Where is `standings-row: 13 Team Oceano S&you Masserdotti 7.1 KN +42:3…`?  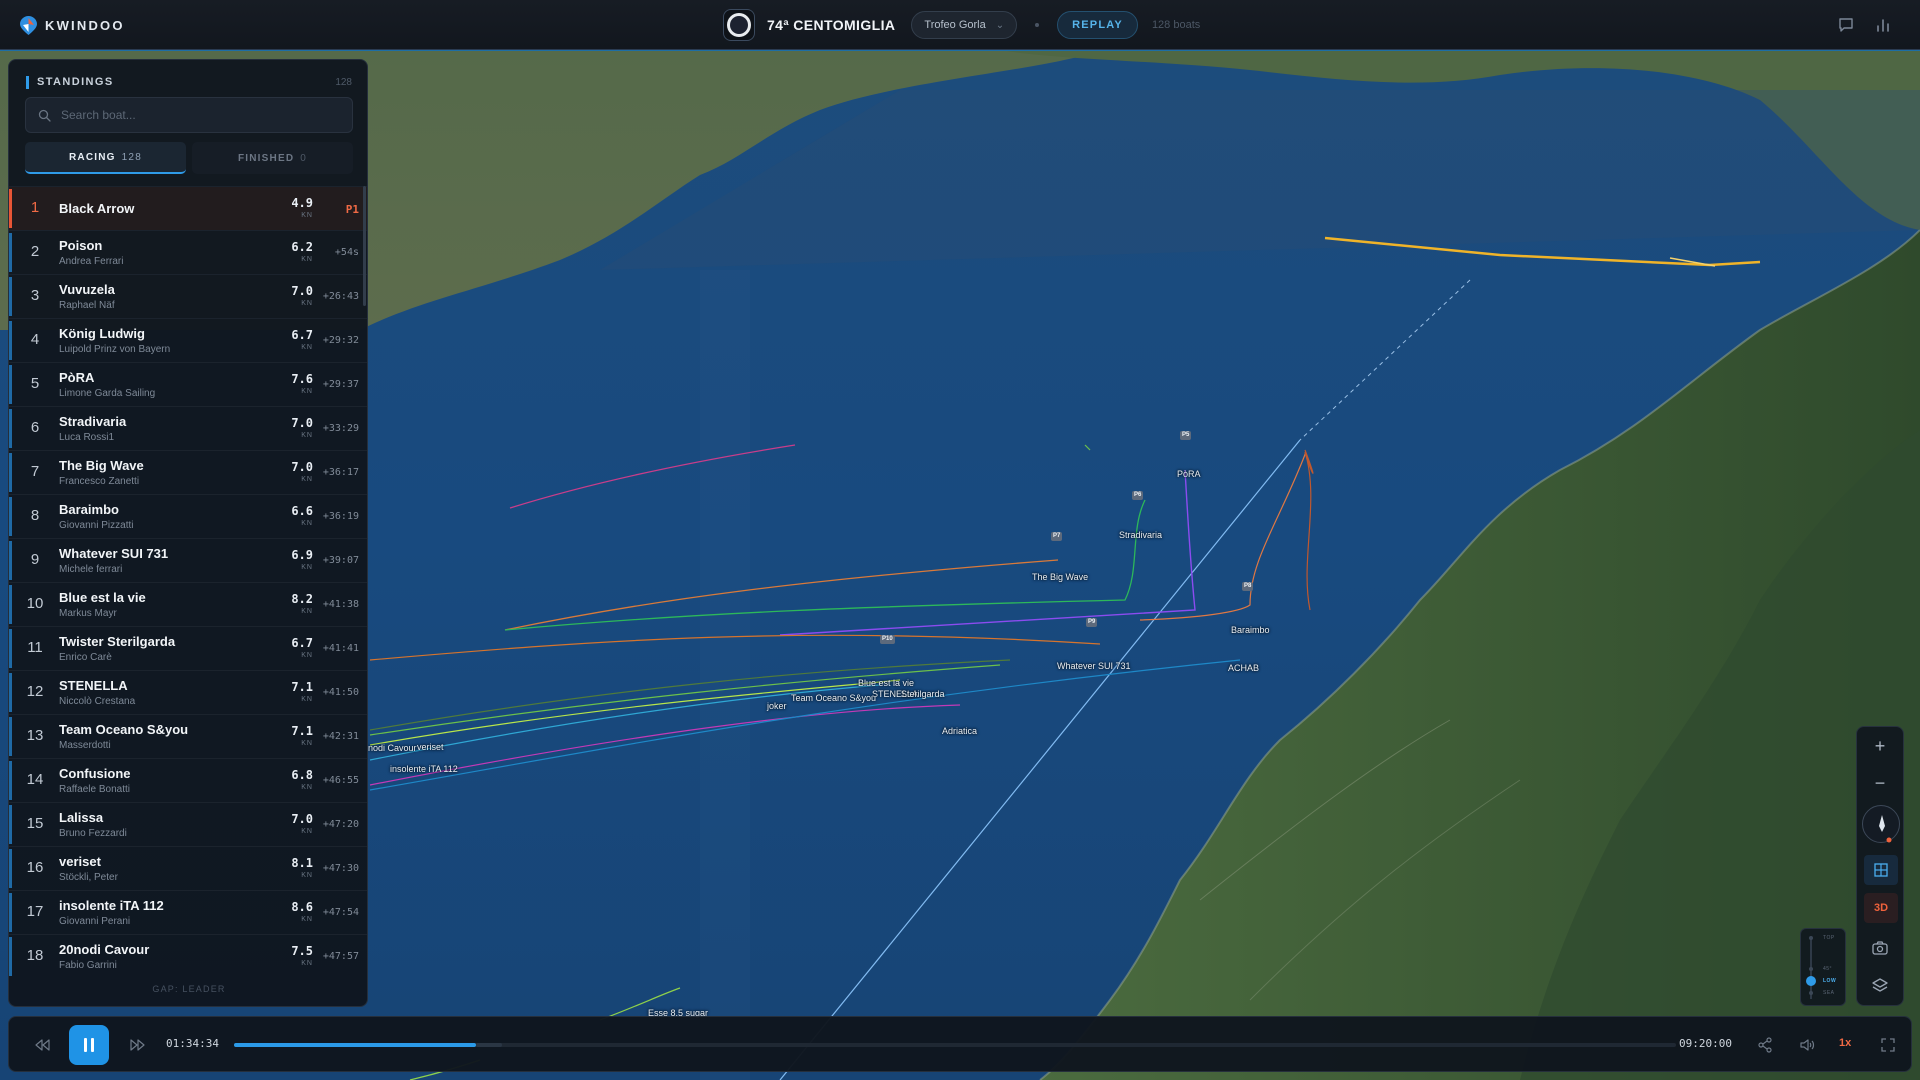
standings-row: 13 Team Oceano S&you Masserdotti 7.1 KN +42:3… is located at coordinates (188, 736).